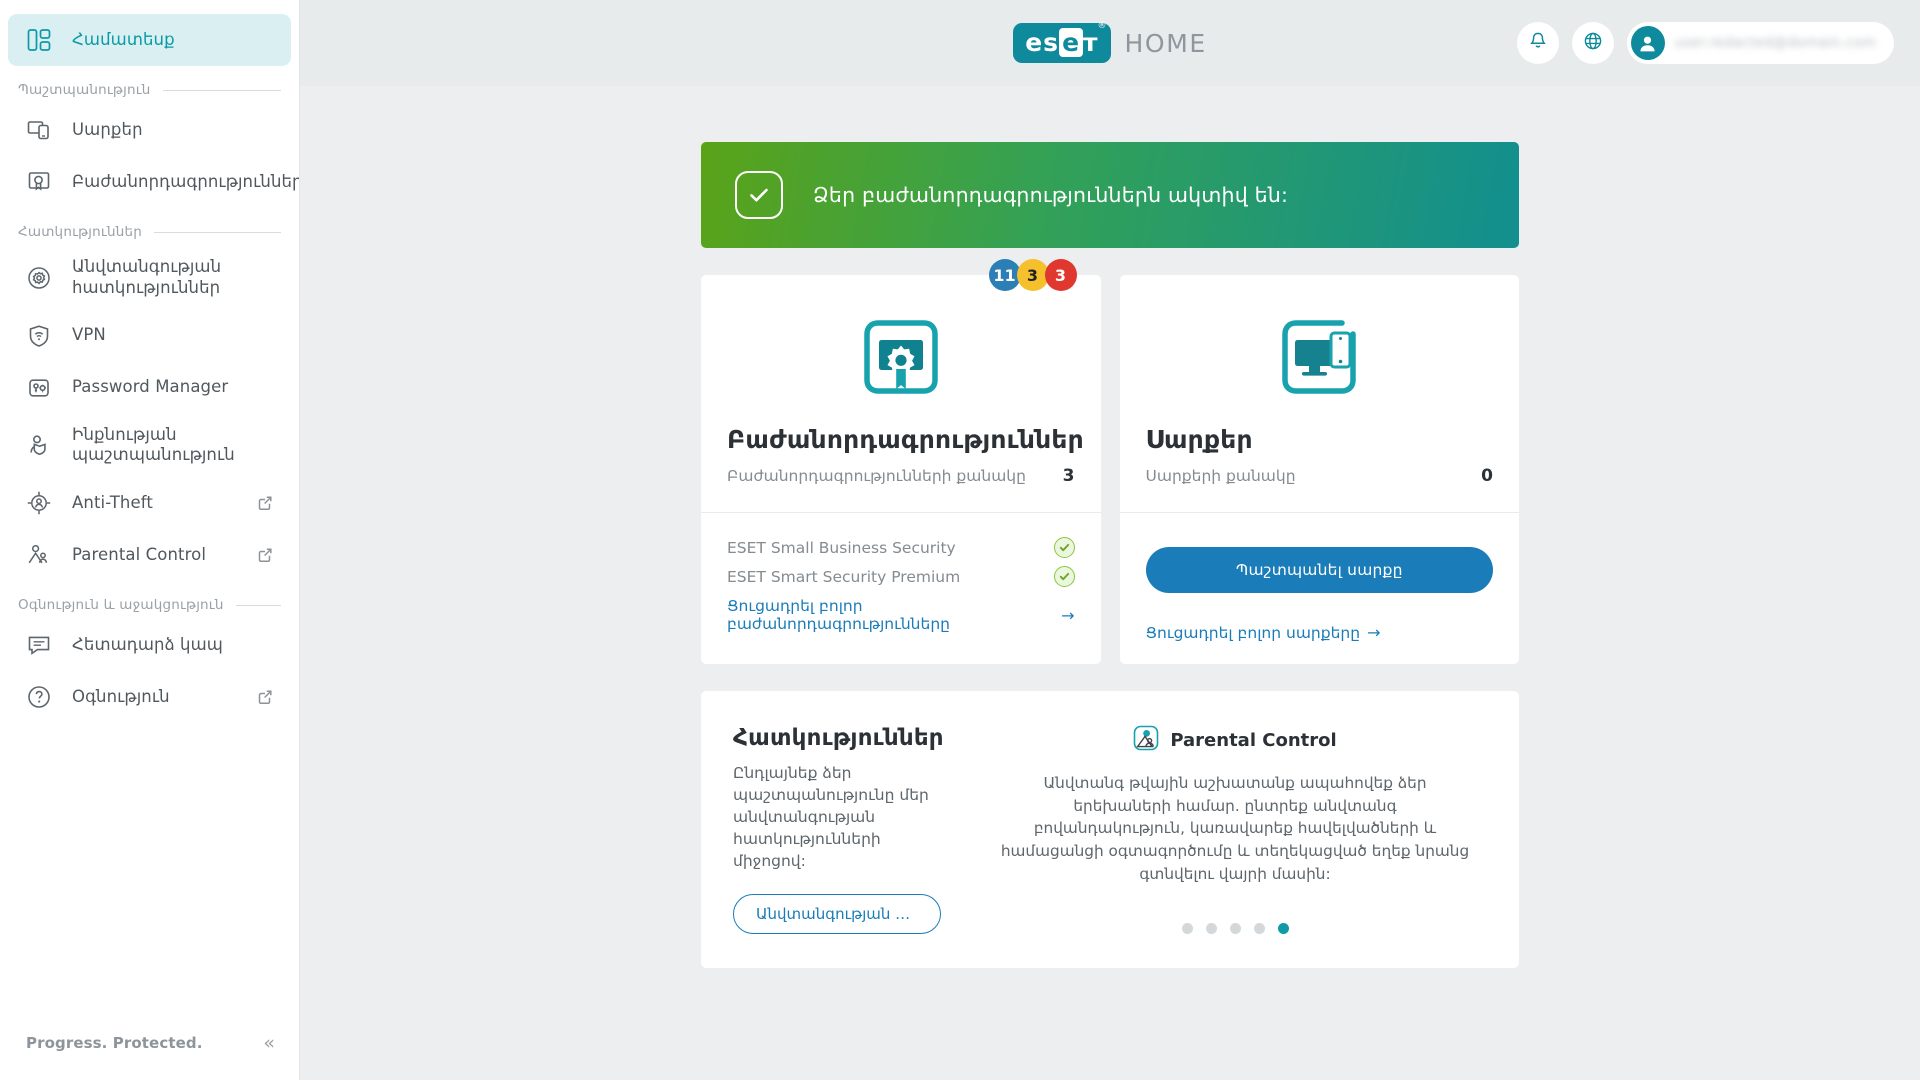  What do you see at coordinates (269, 1043) in the screenshot?
I see `chevron-double-left-icon: «` at bounding box center [269, 1043].